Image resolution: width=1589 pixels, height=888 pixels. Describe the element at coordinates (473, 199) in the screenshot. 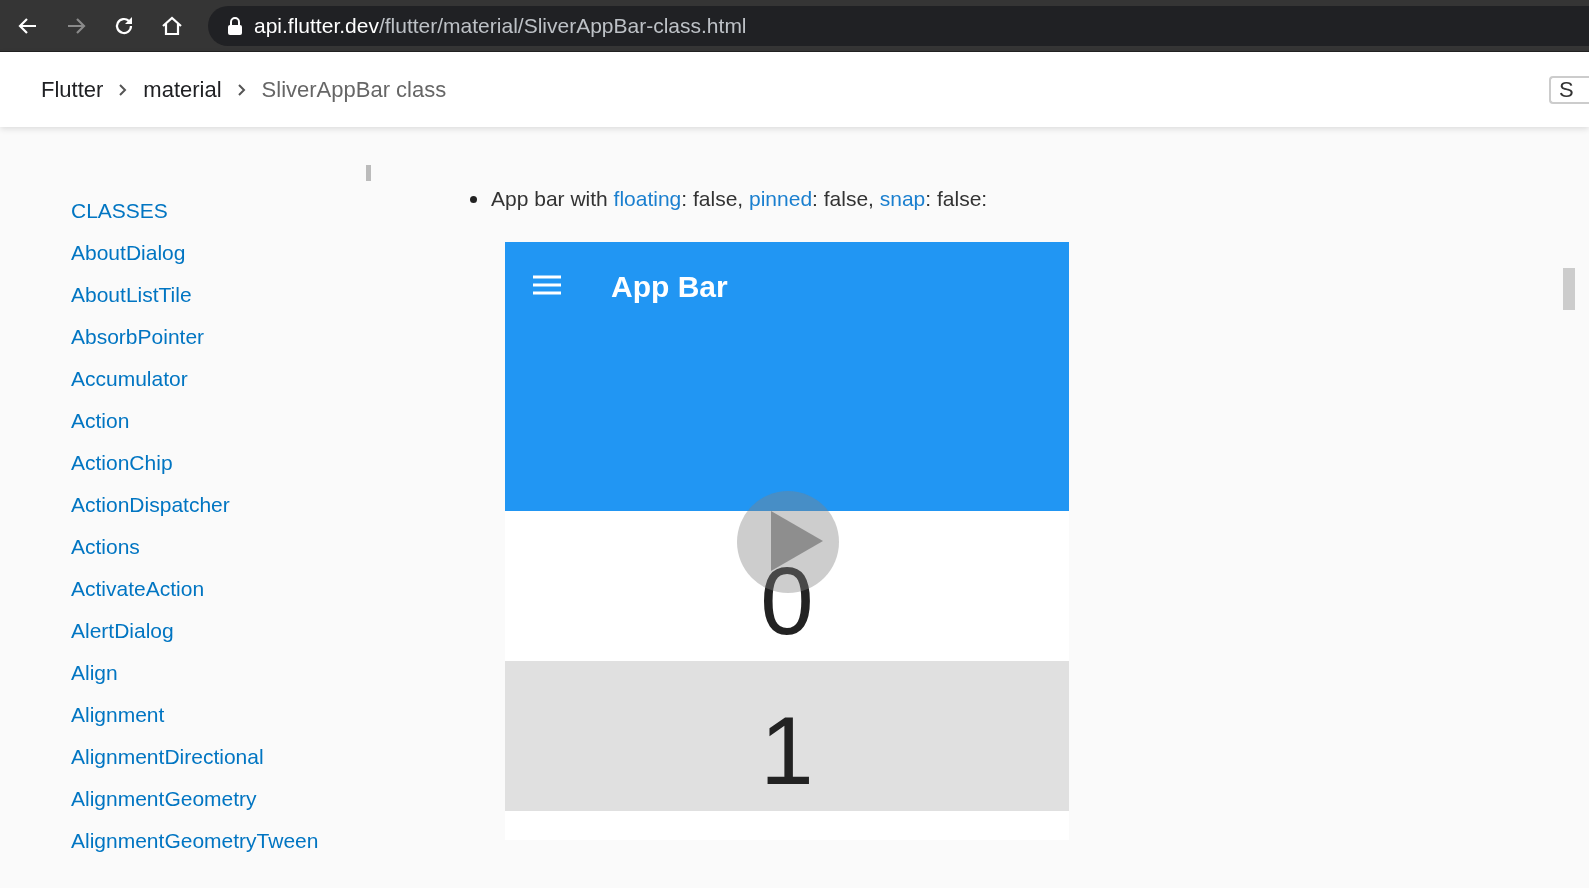

I see `bullet-icon` at that location.